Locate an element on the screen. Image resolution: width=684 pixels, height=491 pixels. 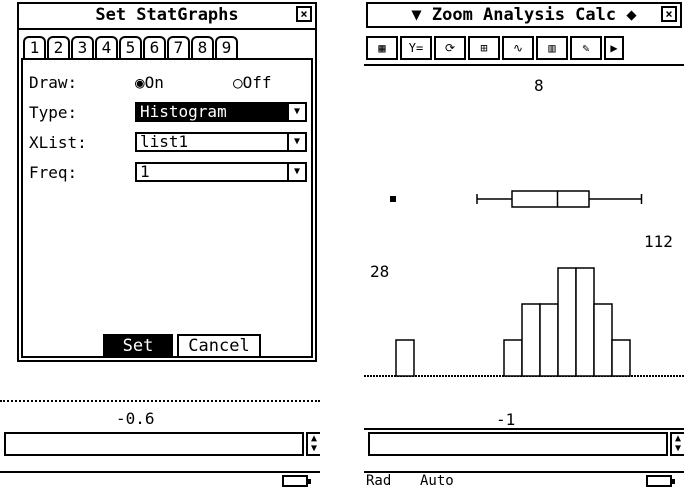
freq-row: Freq: 1 ▼ is located at coordinates (169, 173).